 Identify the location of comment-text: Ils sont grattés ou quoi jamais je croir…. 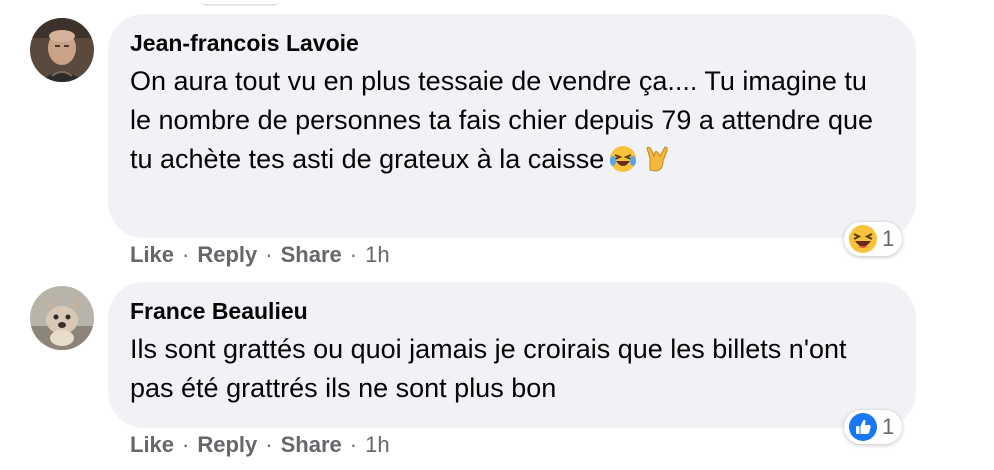
(488, 368).